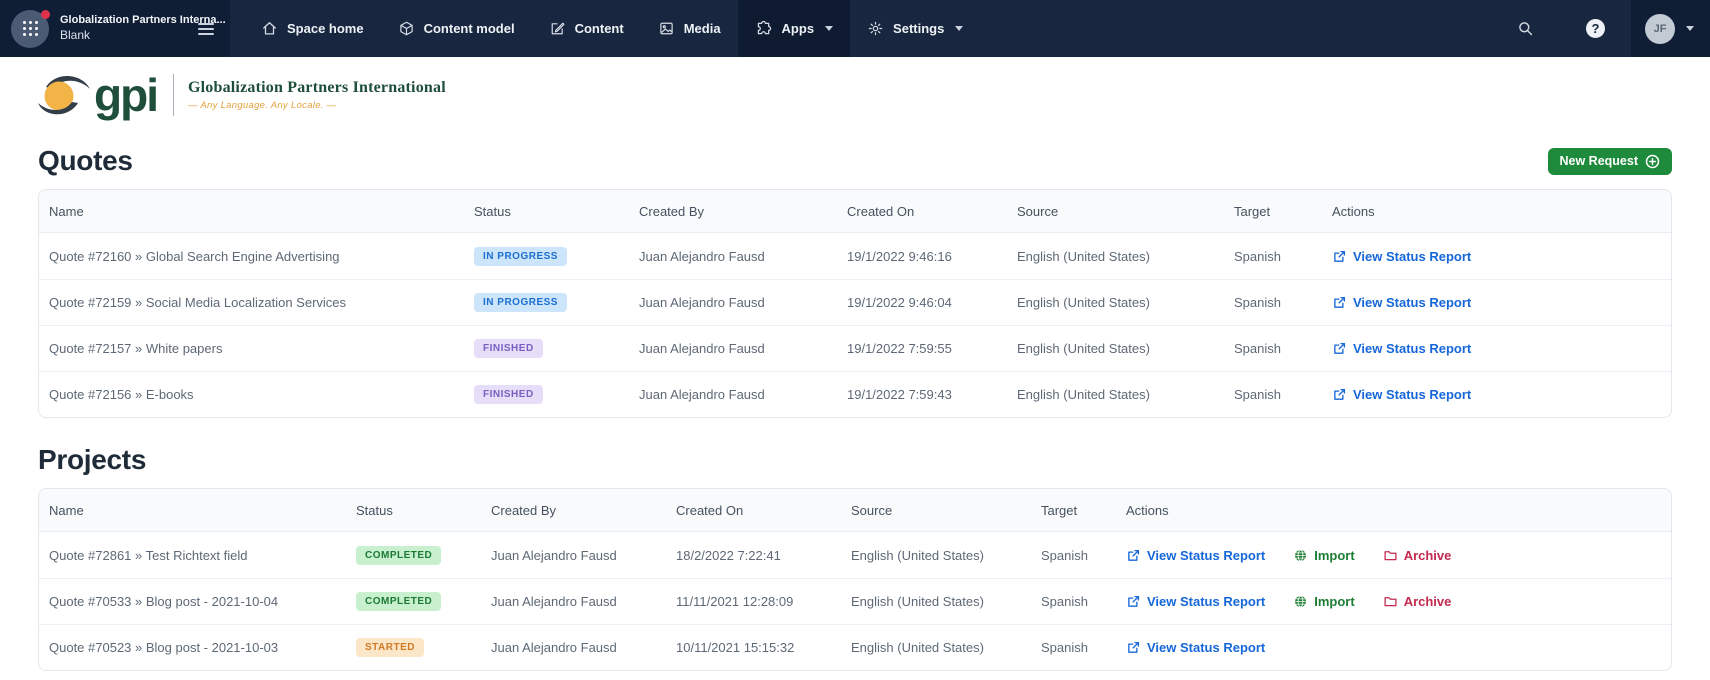 This screenshot has width=1710, height=680. What do you see at coordinates (1595, 28) in the screenshot?
I see `help-button: ?` at bounding box center [1595, 28].